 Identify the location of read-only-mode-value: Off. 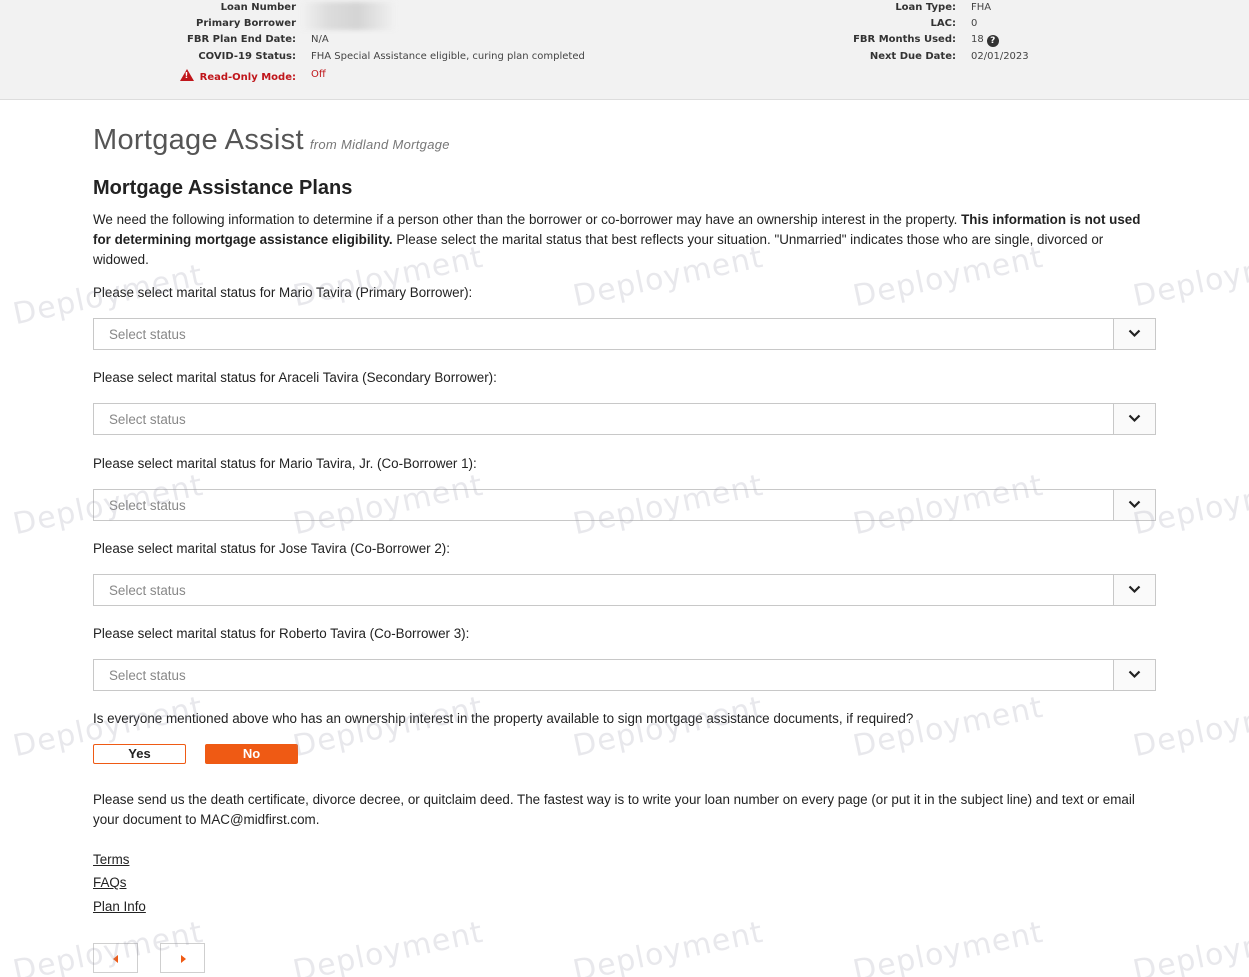
(318, 74).